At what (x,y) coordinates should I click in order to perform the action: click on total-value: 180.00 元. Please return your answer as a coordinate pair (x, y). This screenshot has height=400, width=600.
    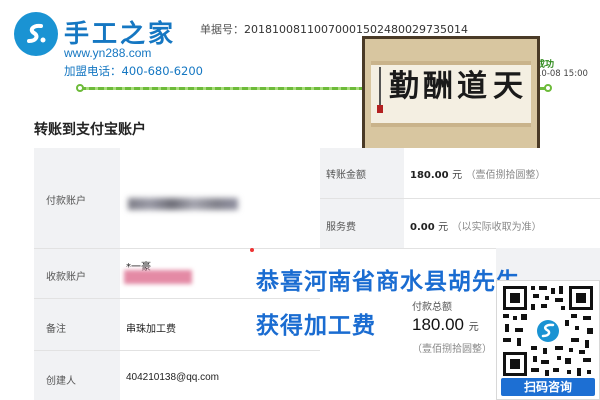
    Looking at the image, I should click on (445, 325).